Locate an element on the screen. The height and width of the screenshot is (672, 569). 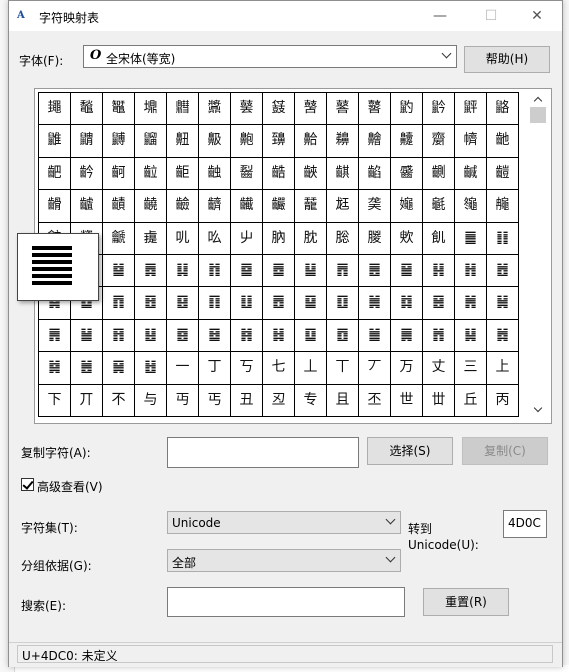
character-cell: 䶮 is located at coordinates (375, 206).